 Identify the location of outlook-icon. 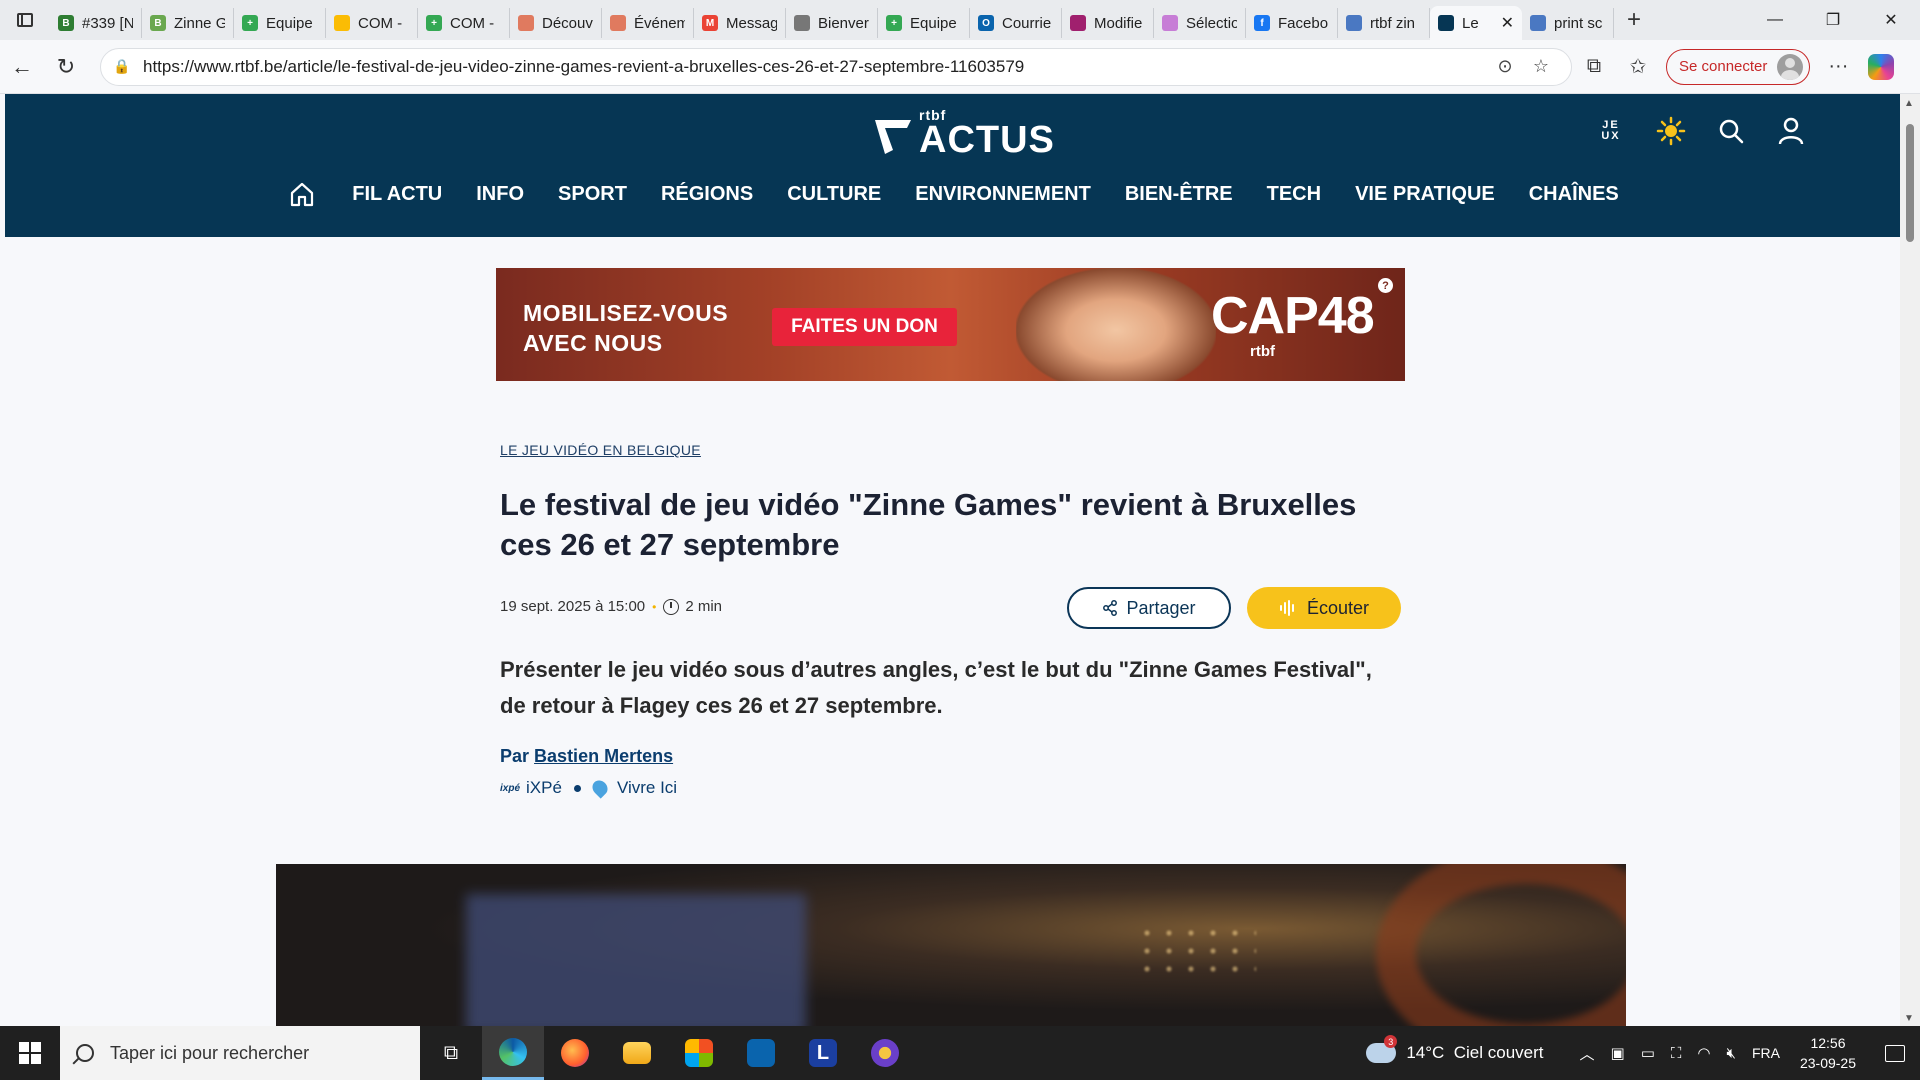
(761, 1053).